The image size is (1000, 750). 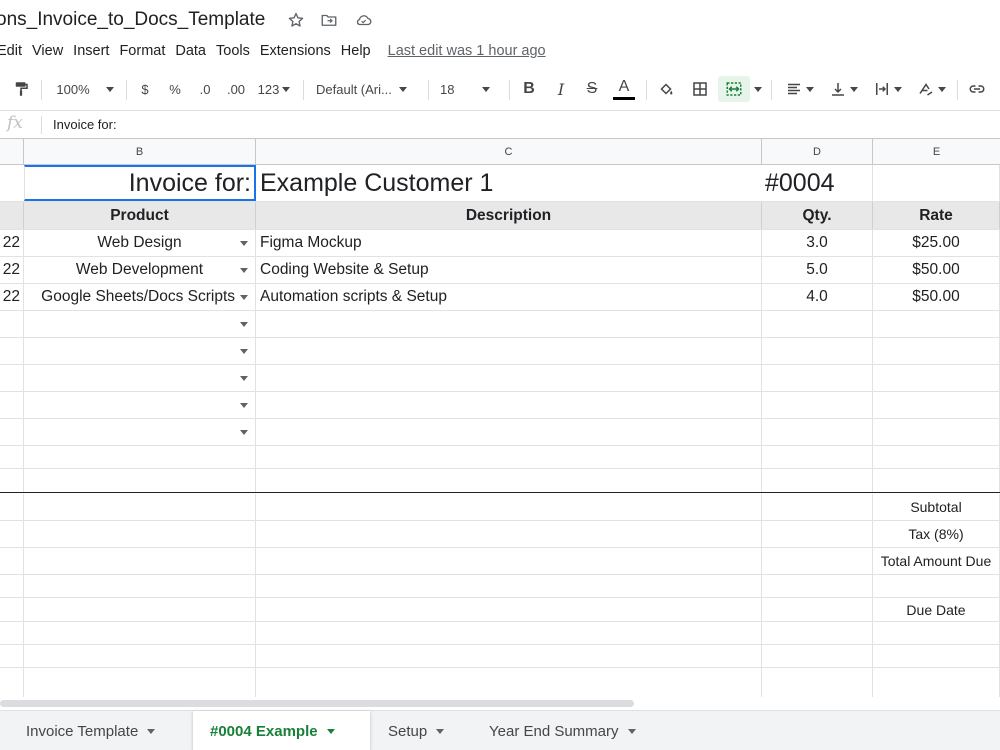 I want to click on fill-color-icon, so click(x=666, y=89).